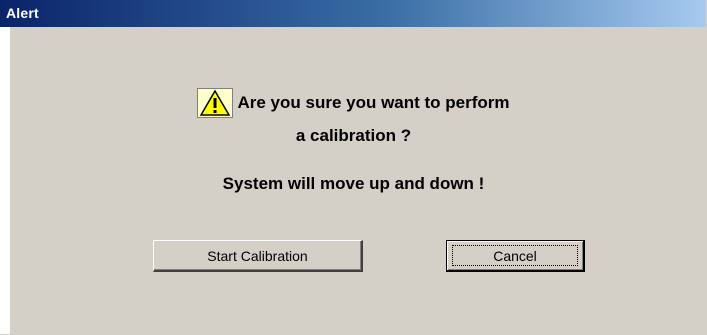 This screenshot has width=707, height=335. What do you see at coordinates (353, 135) in the screenshot?
I see `message-line-2: a calibration ?` at bounding box center [353, 135].